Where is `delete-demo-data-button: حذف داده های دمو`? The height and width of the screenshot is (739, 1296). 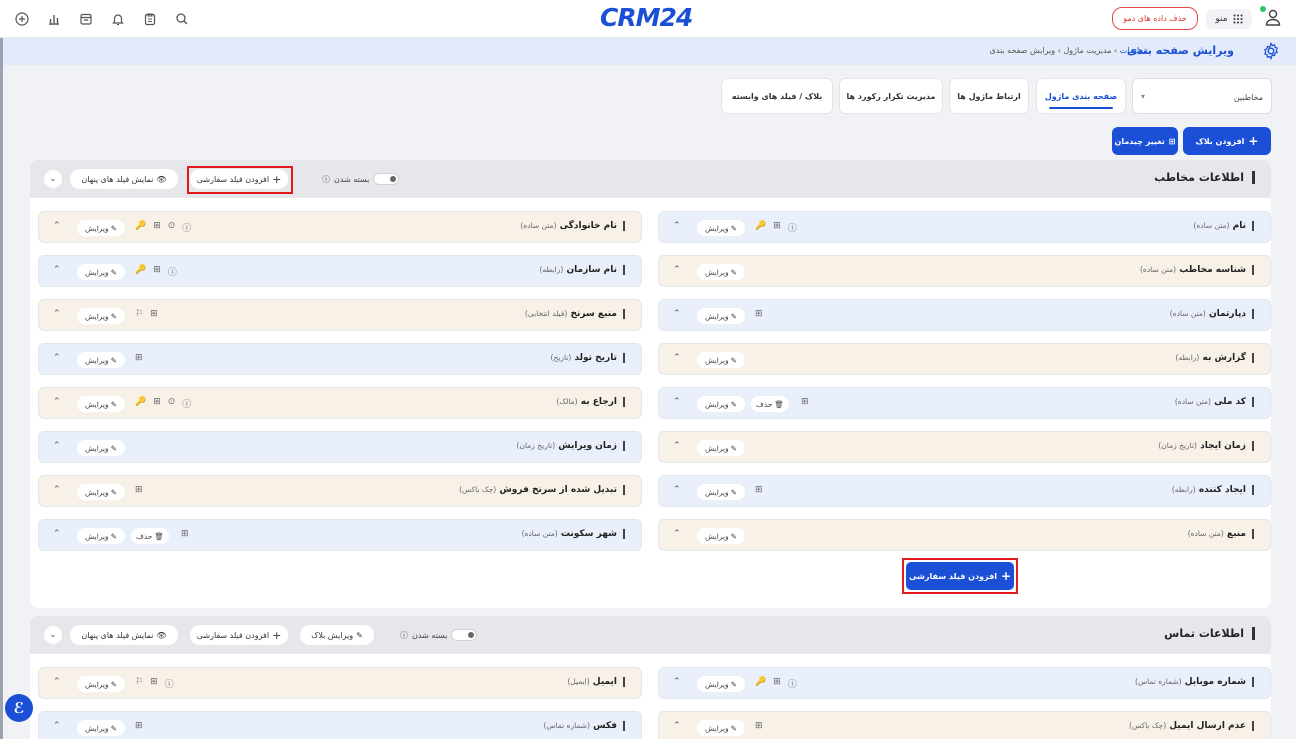 delete-demo-data-button: حذف داده های دمو is located at coordinates (1155, 18).